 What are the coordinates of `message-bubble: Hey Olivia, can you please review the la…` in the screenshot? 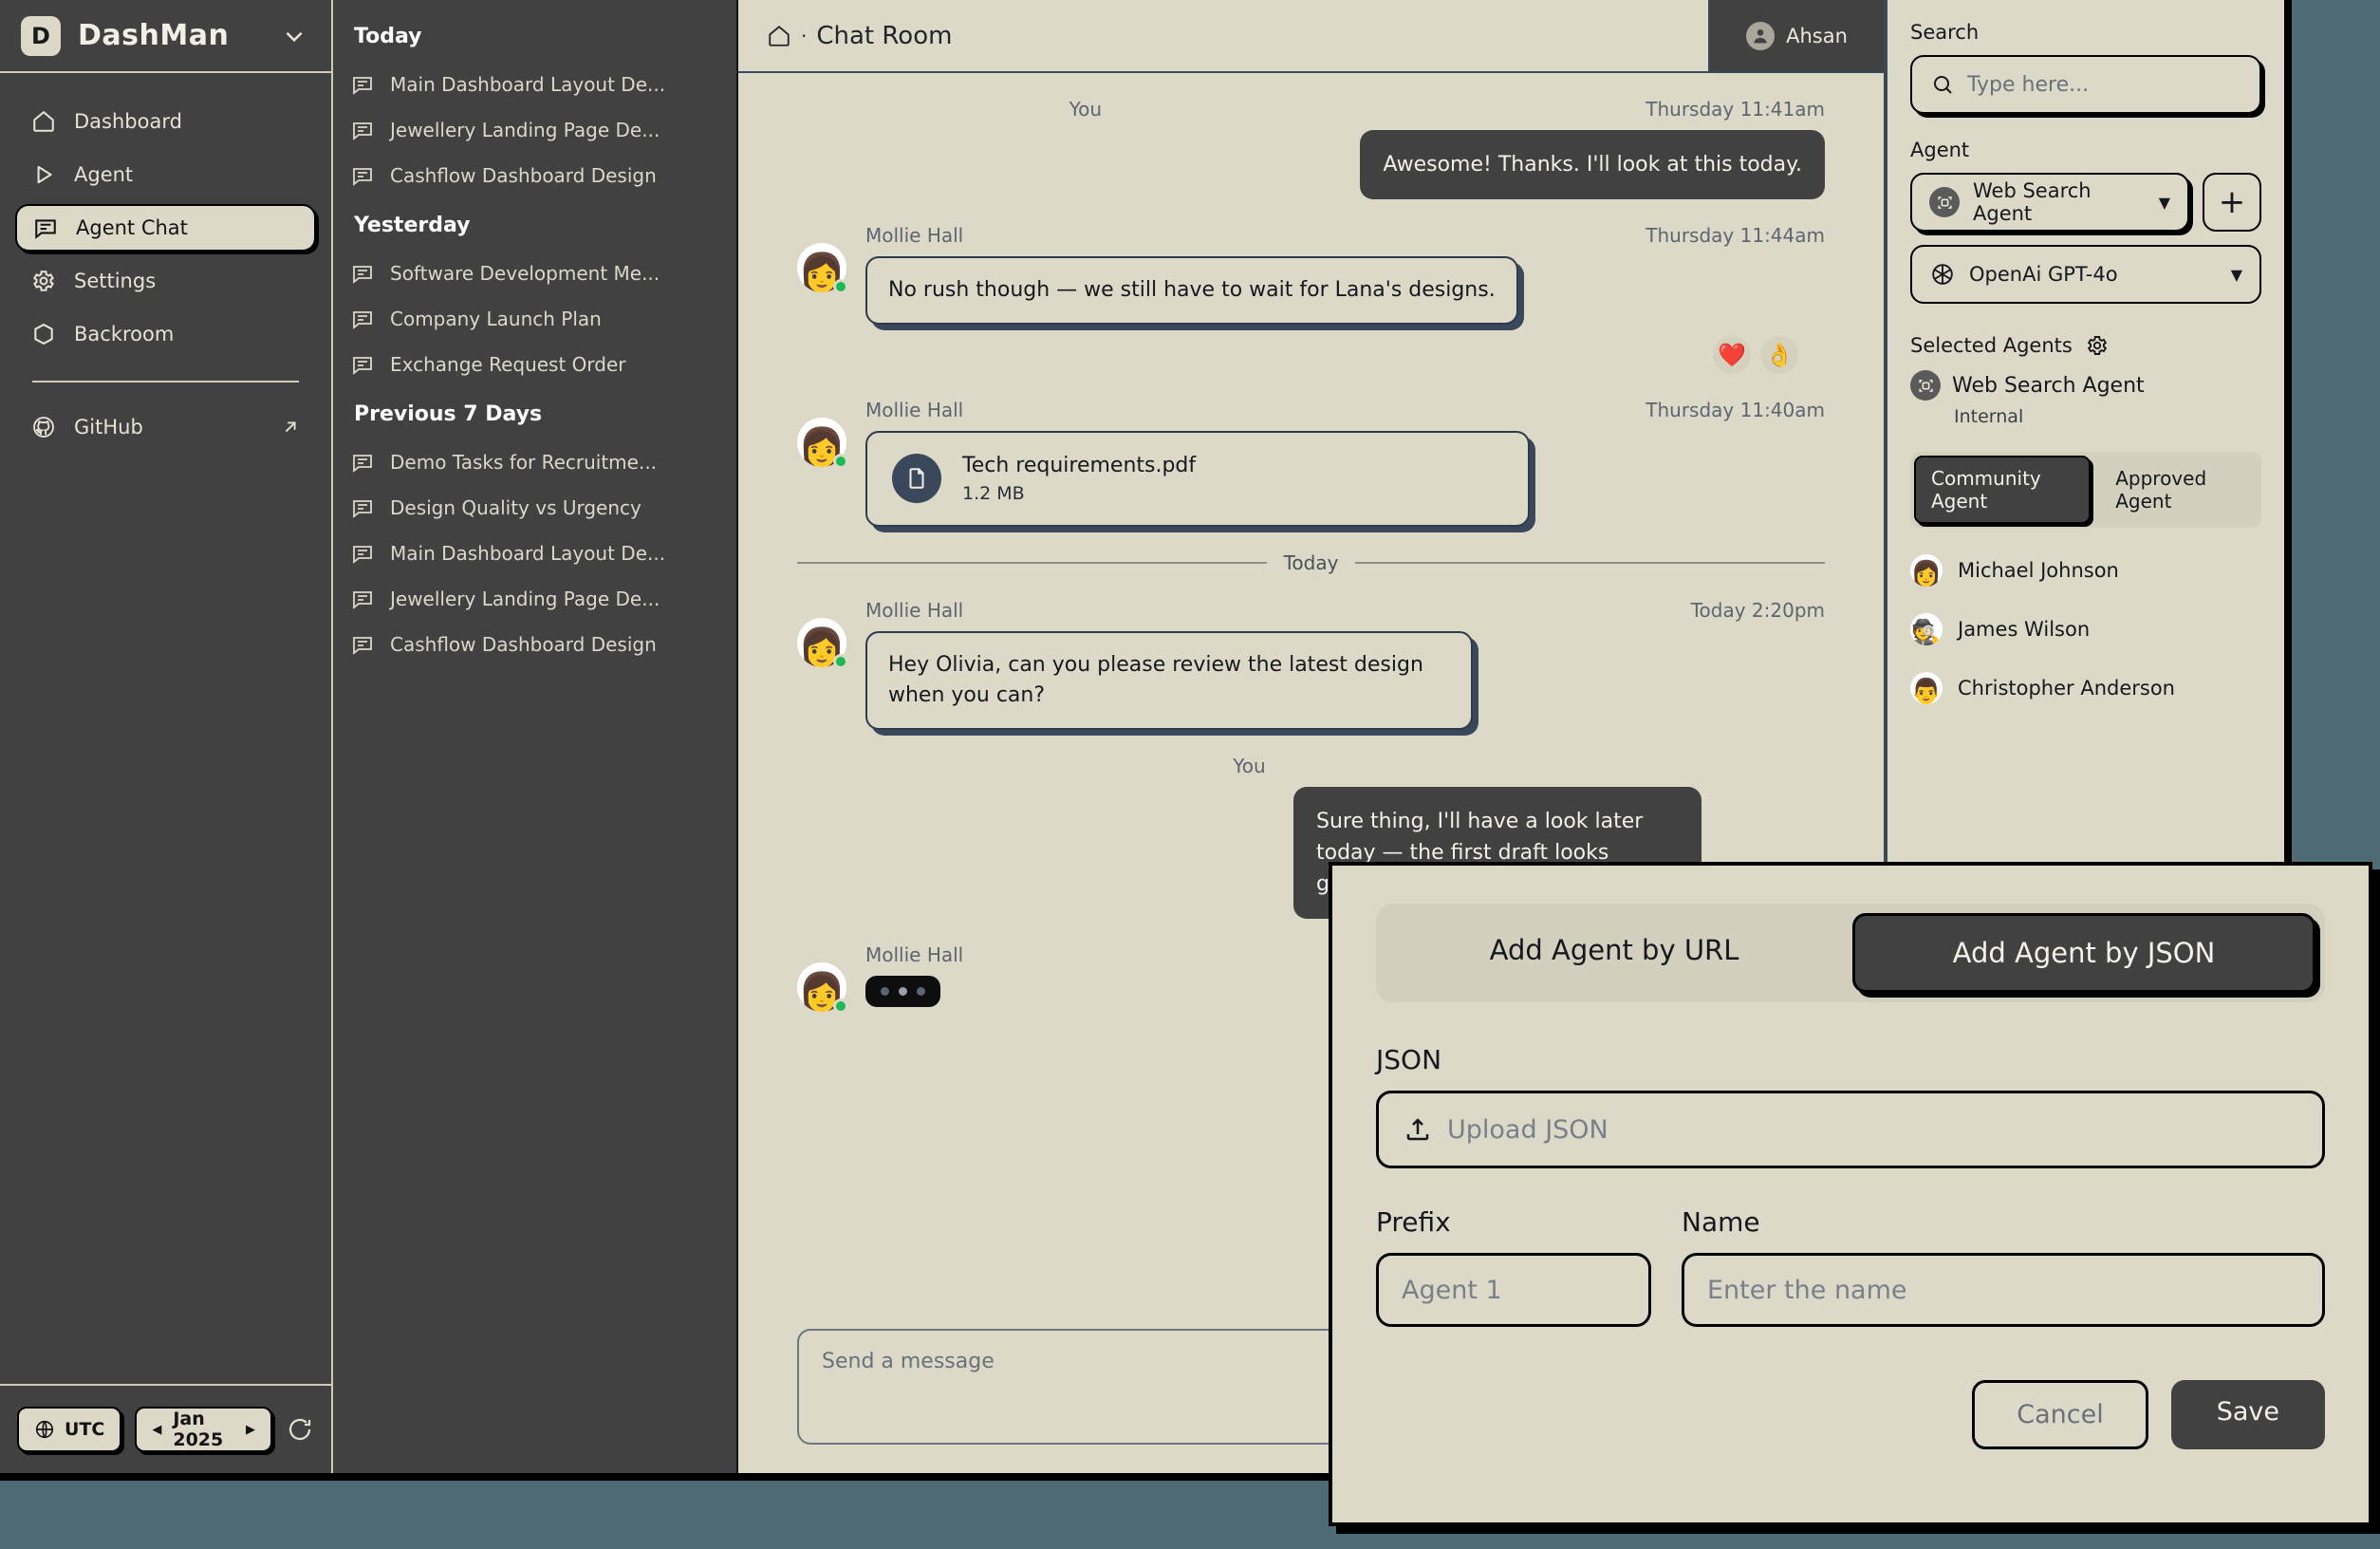 It's located at (1169, 680).